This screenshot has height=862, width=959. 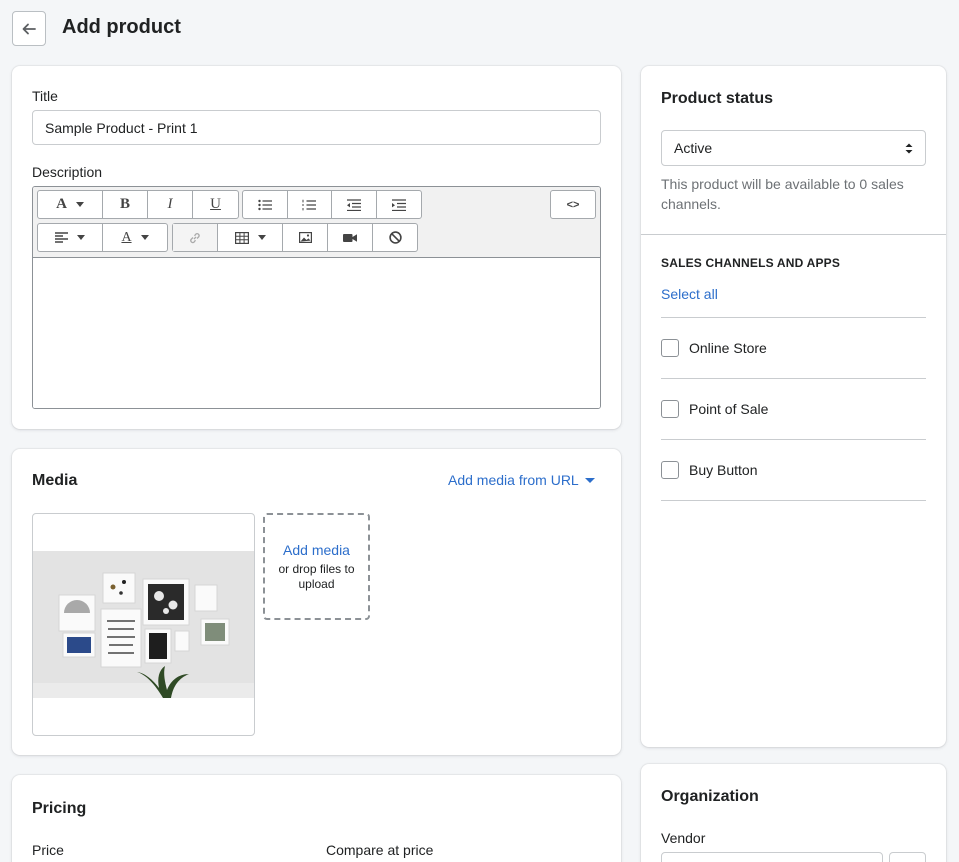 I want to click on add-media-dropzone: Add media or drop files to upload, so click(x=316, y=566).